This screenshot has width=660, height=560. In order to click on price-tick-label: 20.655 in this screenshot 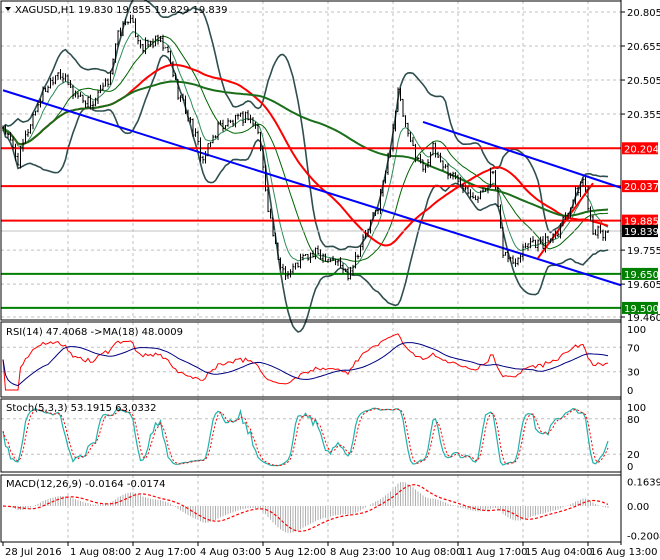, I will do `click(643, 47)`.